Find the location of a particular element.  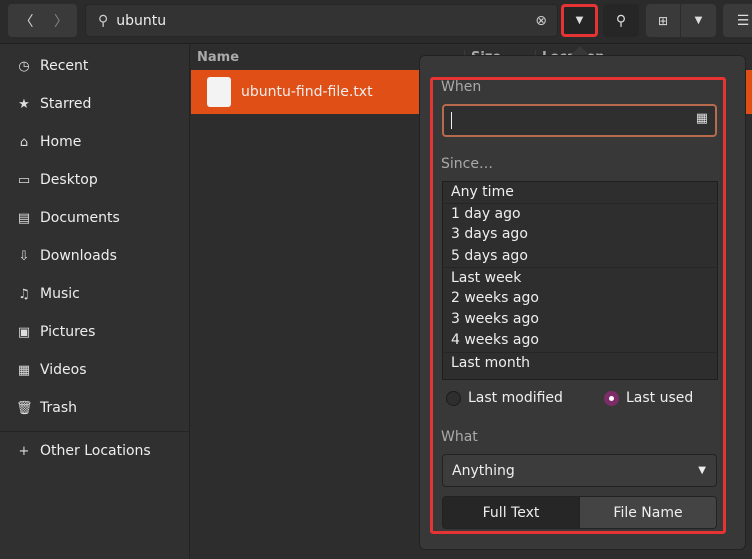

since-option: Any time is located at coordinates (580, 192).